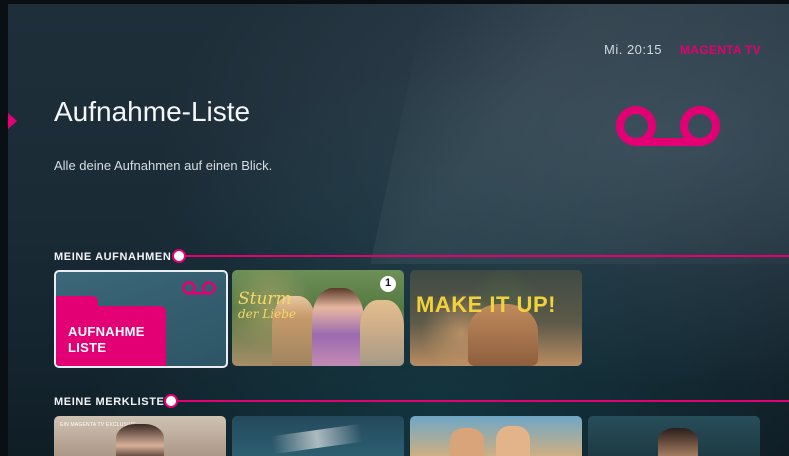 Image resolution: width=789 pixels, height=456 pixels. Describe the element at coordinates (113, 257) in the screenshot. I see `section-title-recordings: MEINE AUFNAHMEN` at that location.